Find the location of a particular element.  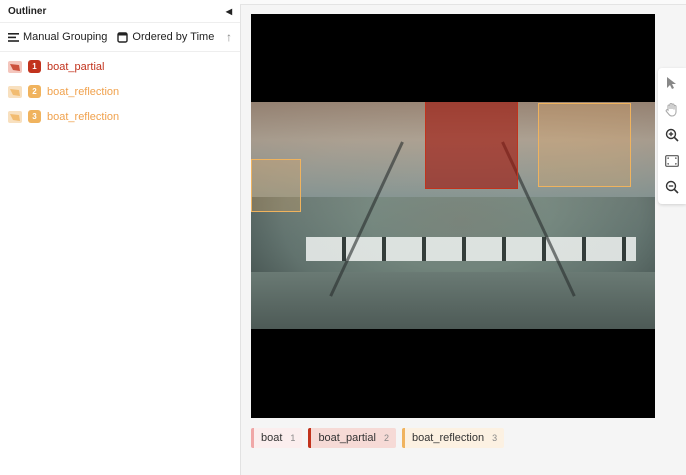

sort-direction-icon: ↑ is located at coordinates (229, 37).